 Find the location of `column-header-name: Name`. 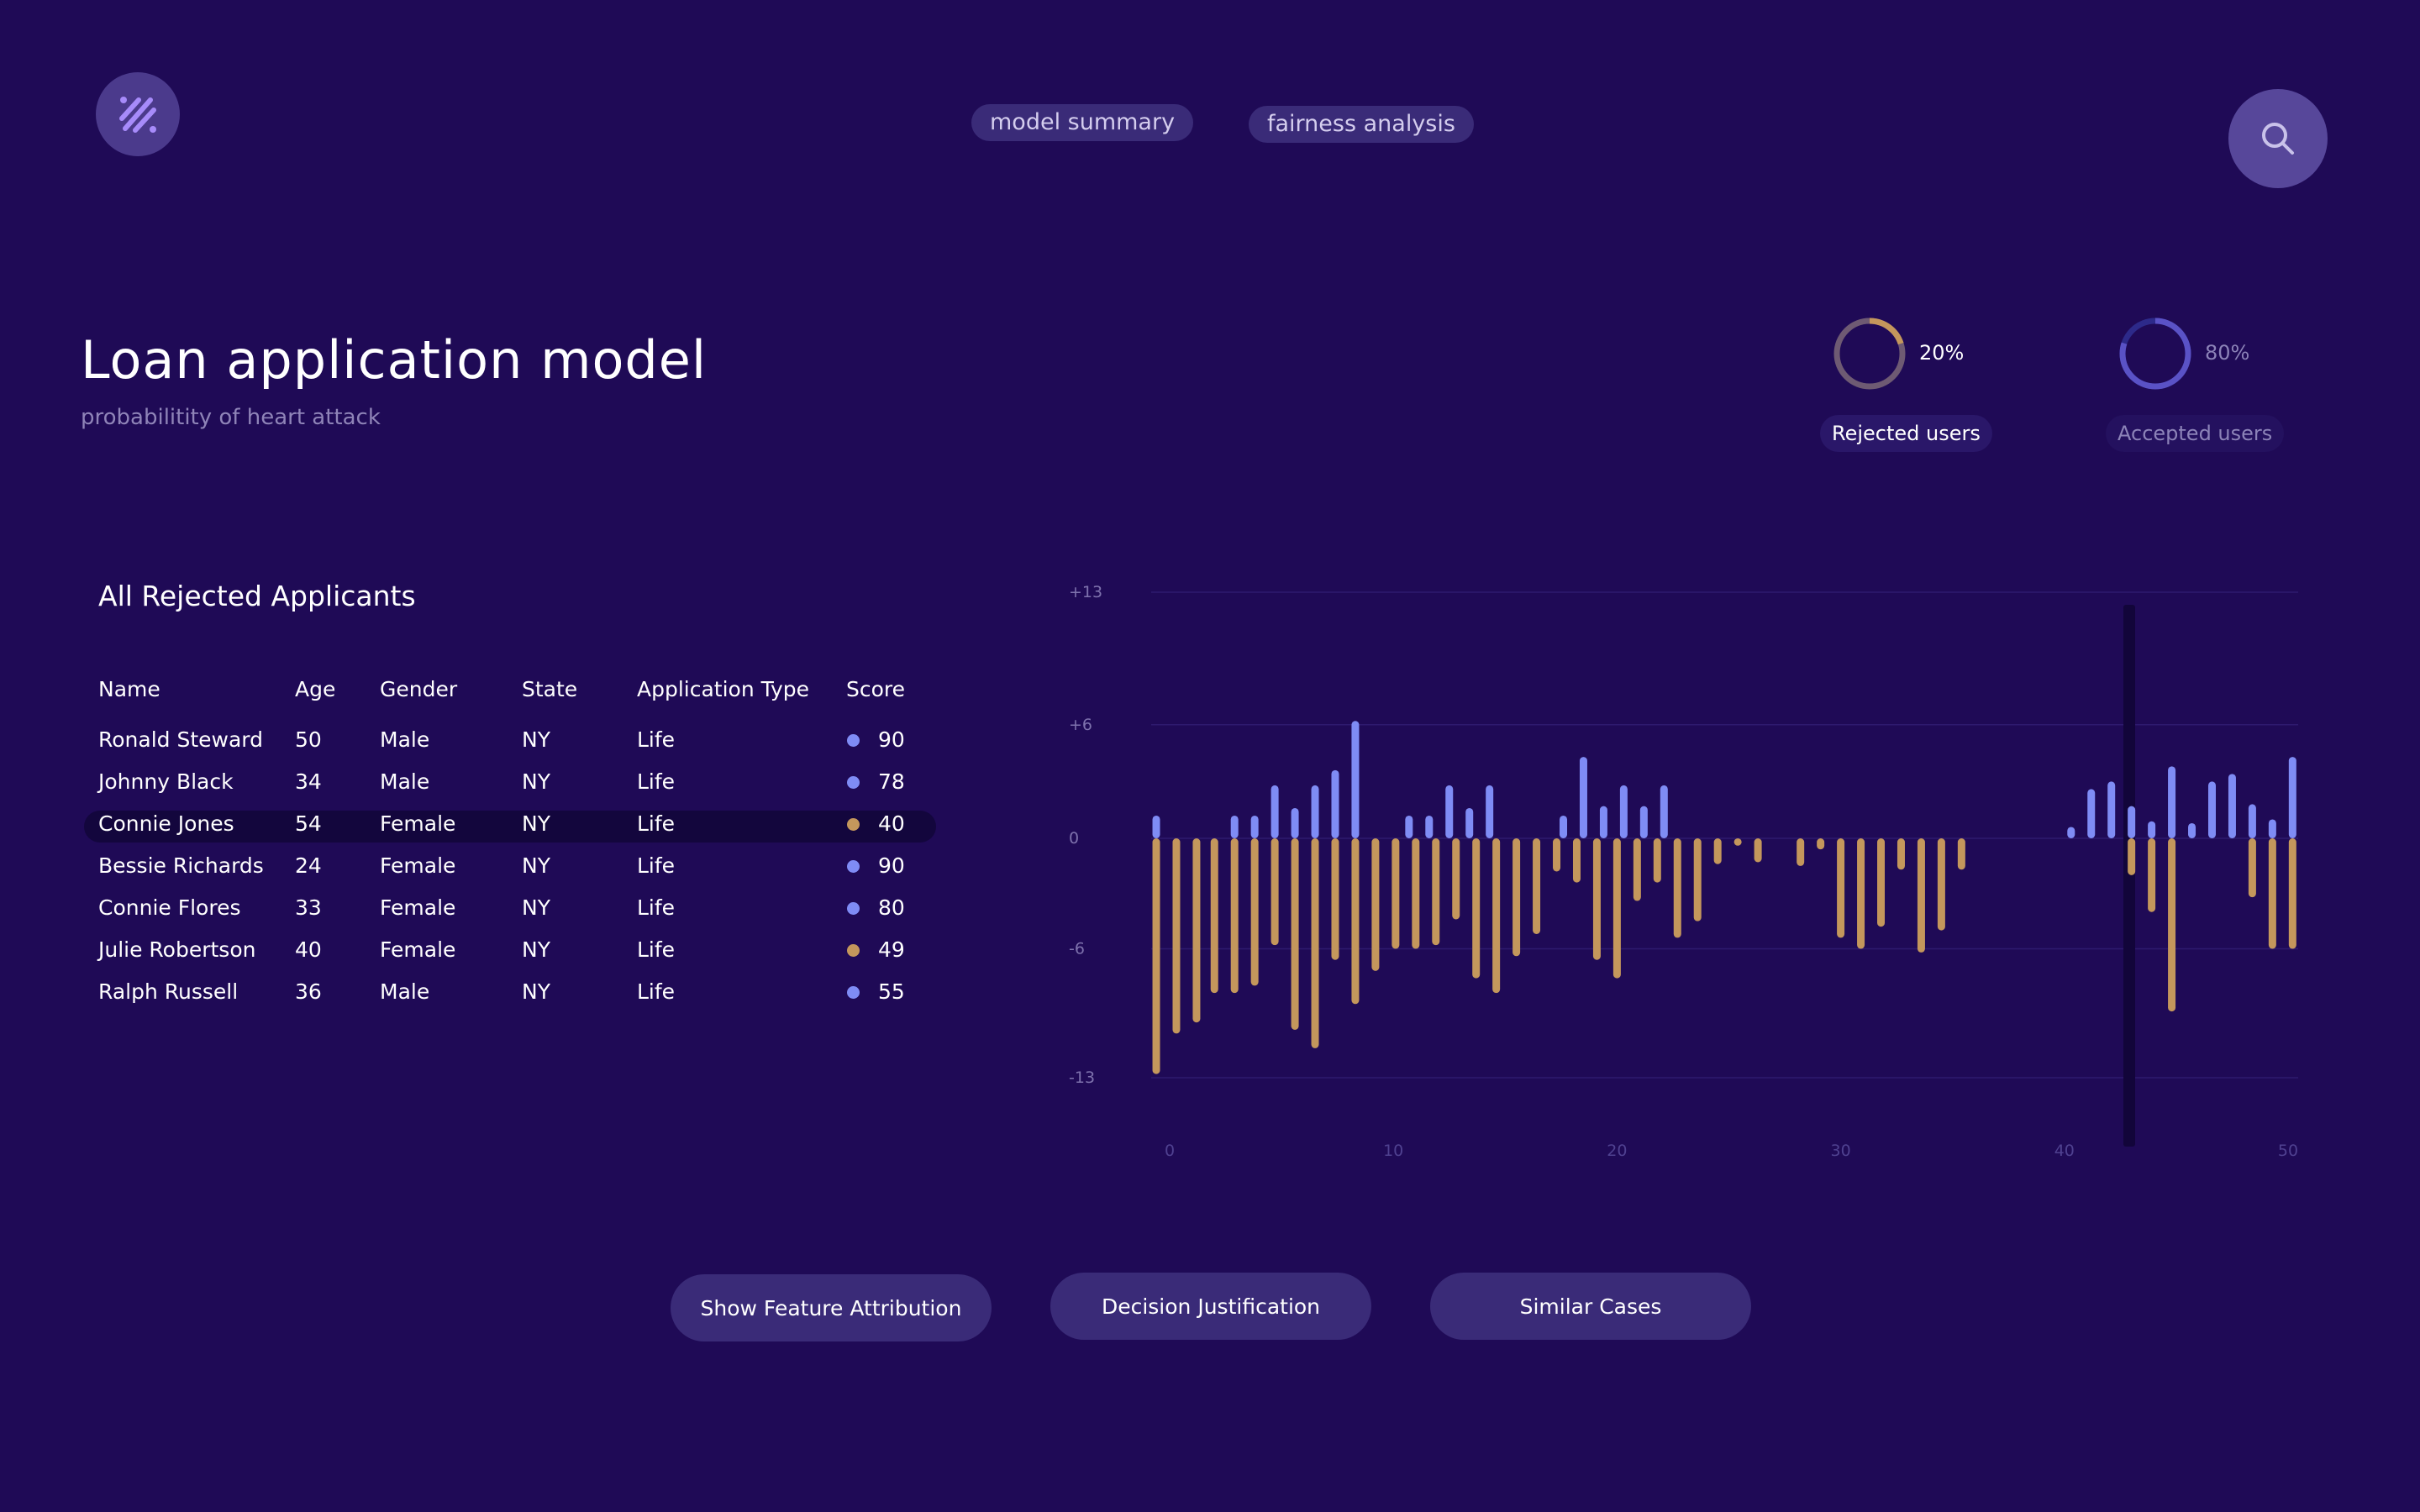

column-header-name: Name is located at coordinates (129, 689).